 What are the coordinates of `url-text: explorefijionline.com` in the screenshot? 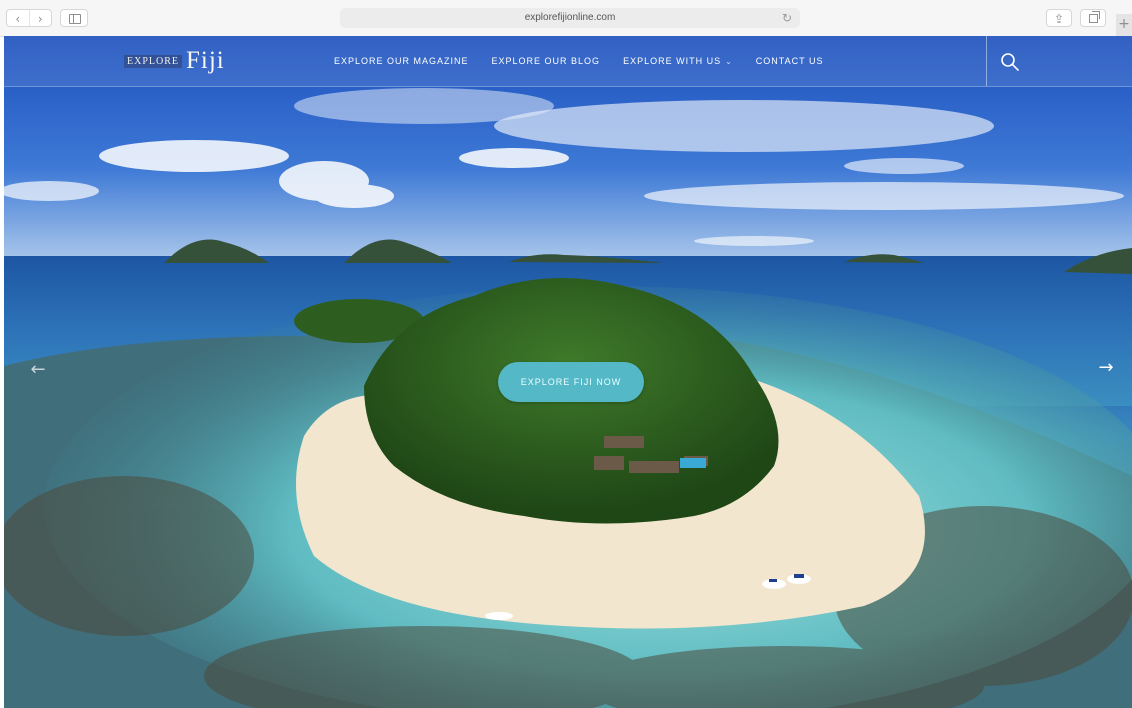 It's located at (570, 17).